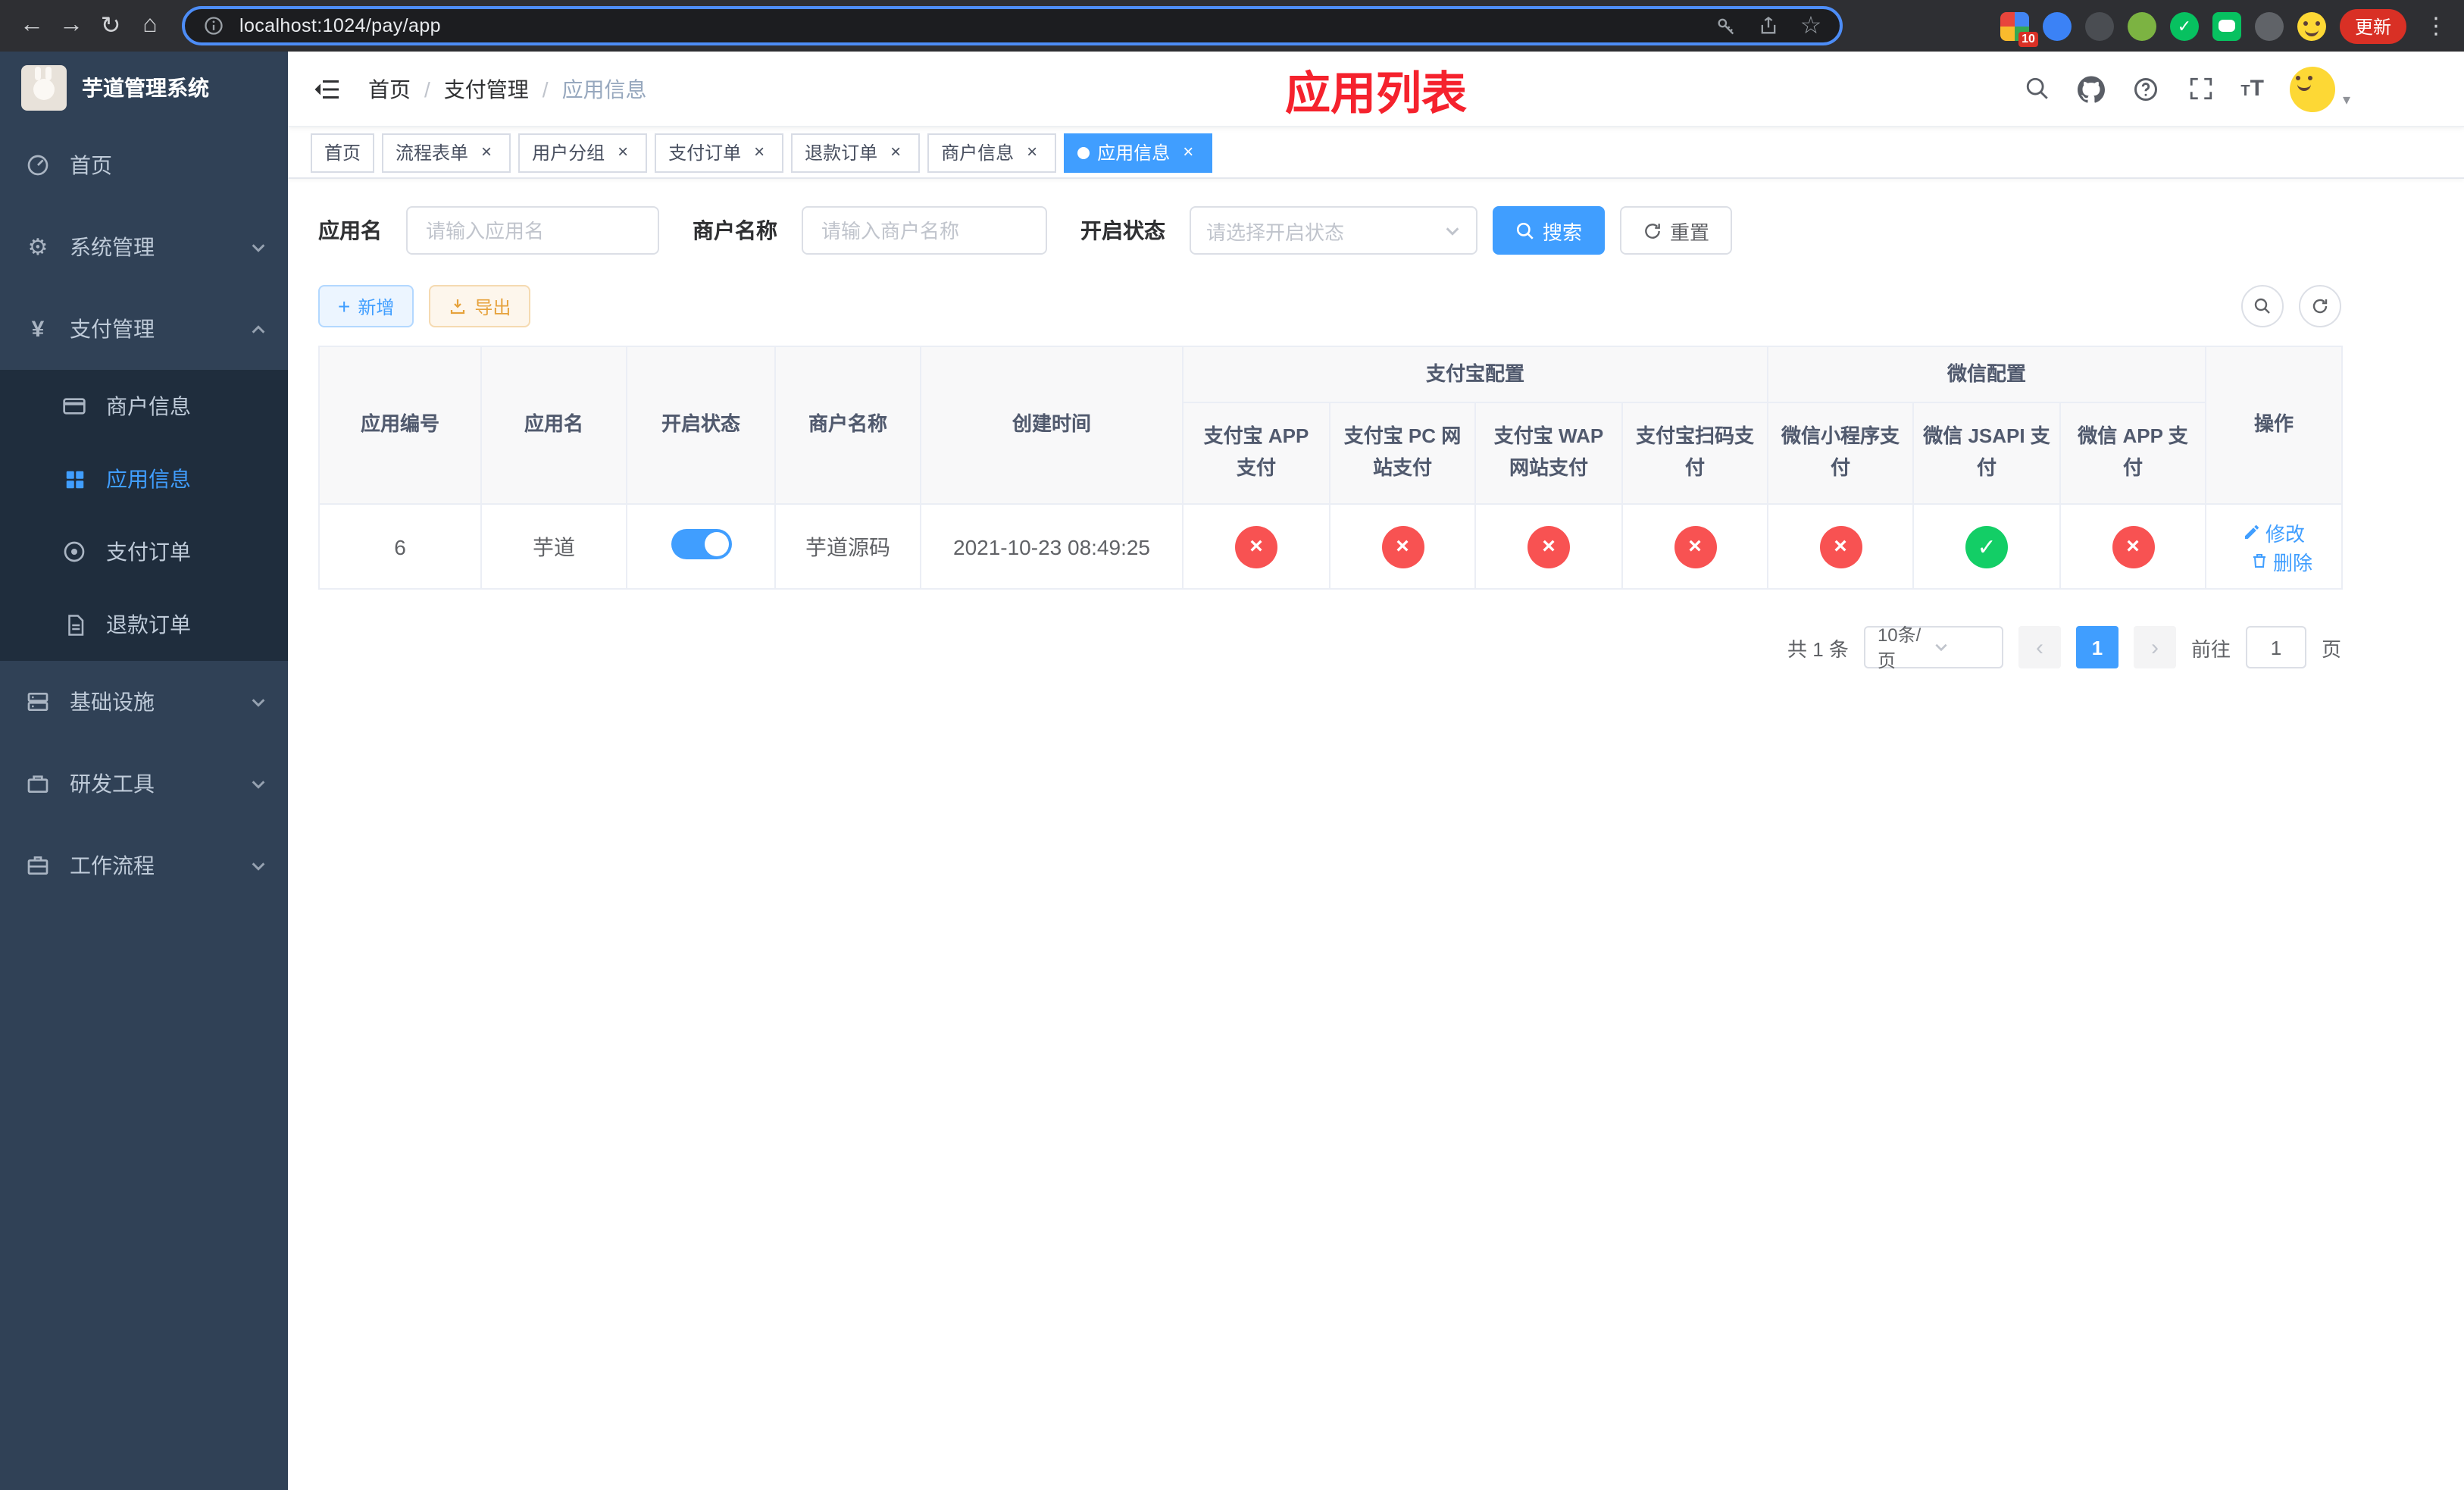 This screenshot has width=2464, height=1490. What do you see at coordinates (32, 26) in the screenshot?
I see `back-icon: ←` at bounding box center [32, 26].